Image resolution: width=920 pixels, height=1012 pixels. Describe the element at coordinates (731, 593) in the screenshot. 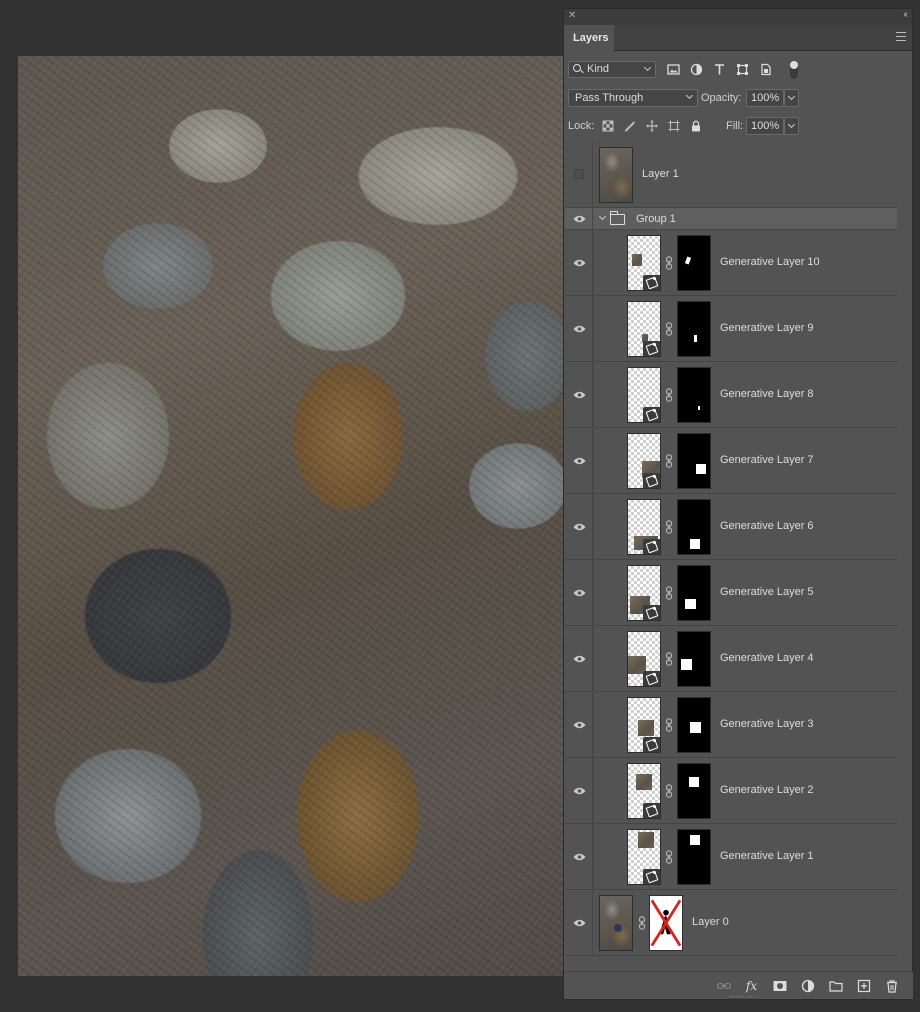

I see `layer-row-generative-5: Generative Layer 5` at that location.